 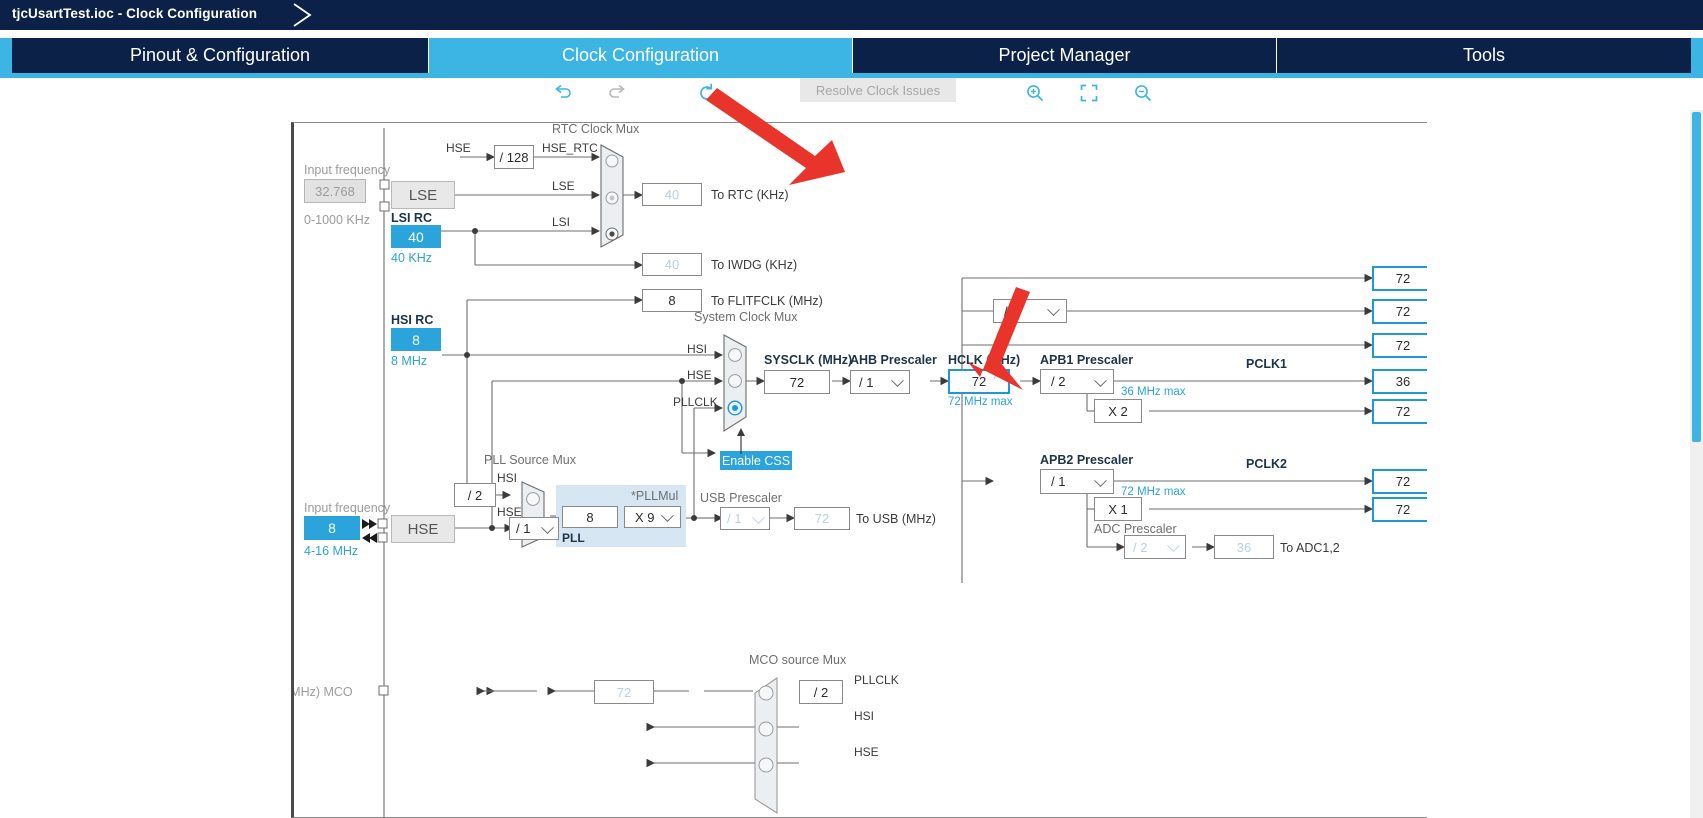 I want to click on hclk-value: 72, so click(x=979, y=381).